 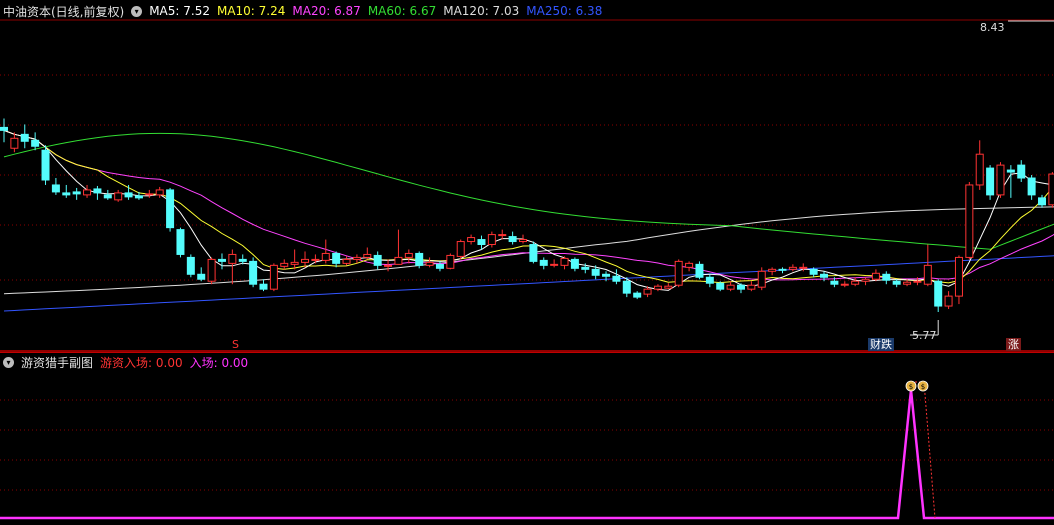 I want to click on rise-marker: 涨, so click(x=1013, y=344).